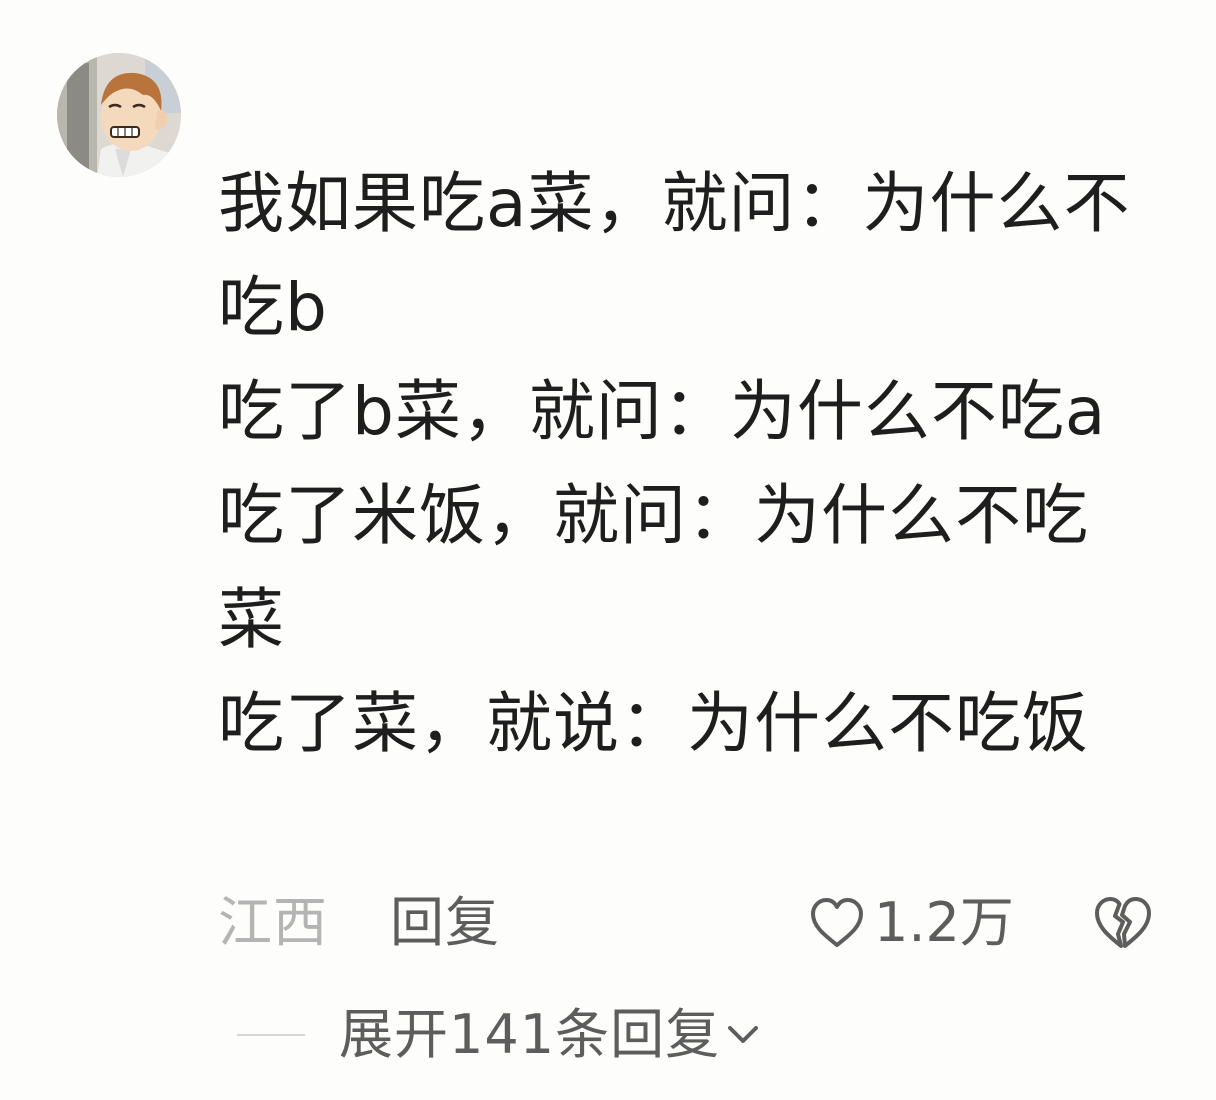 The height and width of the screenshot is (1100, 1216). I want to click on expand-replies-button: 展开141条回复, so click(498, 1035).